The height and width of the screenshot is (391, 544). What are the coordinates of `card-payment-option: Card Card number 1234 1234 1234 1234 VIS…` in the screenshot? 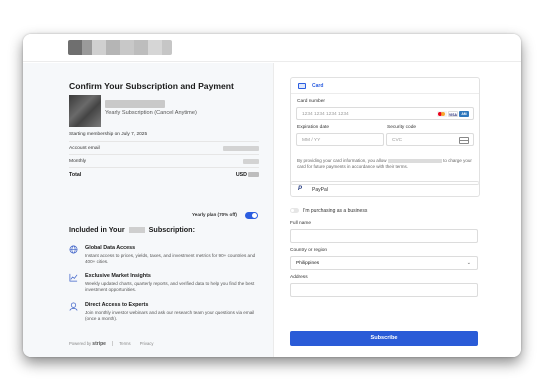 It's located at (385, 131).